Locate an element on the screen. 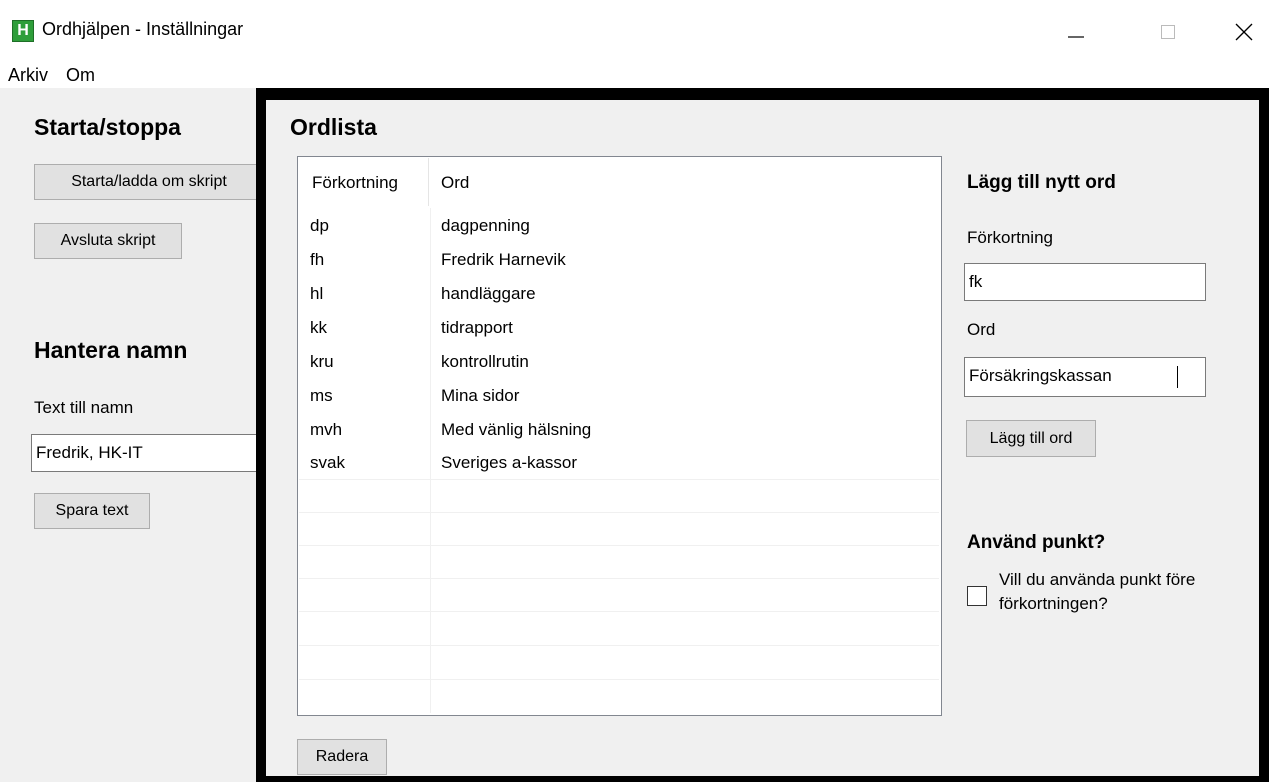  row-word: Med vänlig hälsning is located at coordinates (516, 430).